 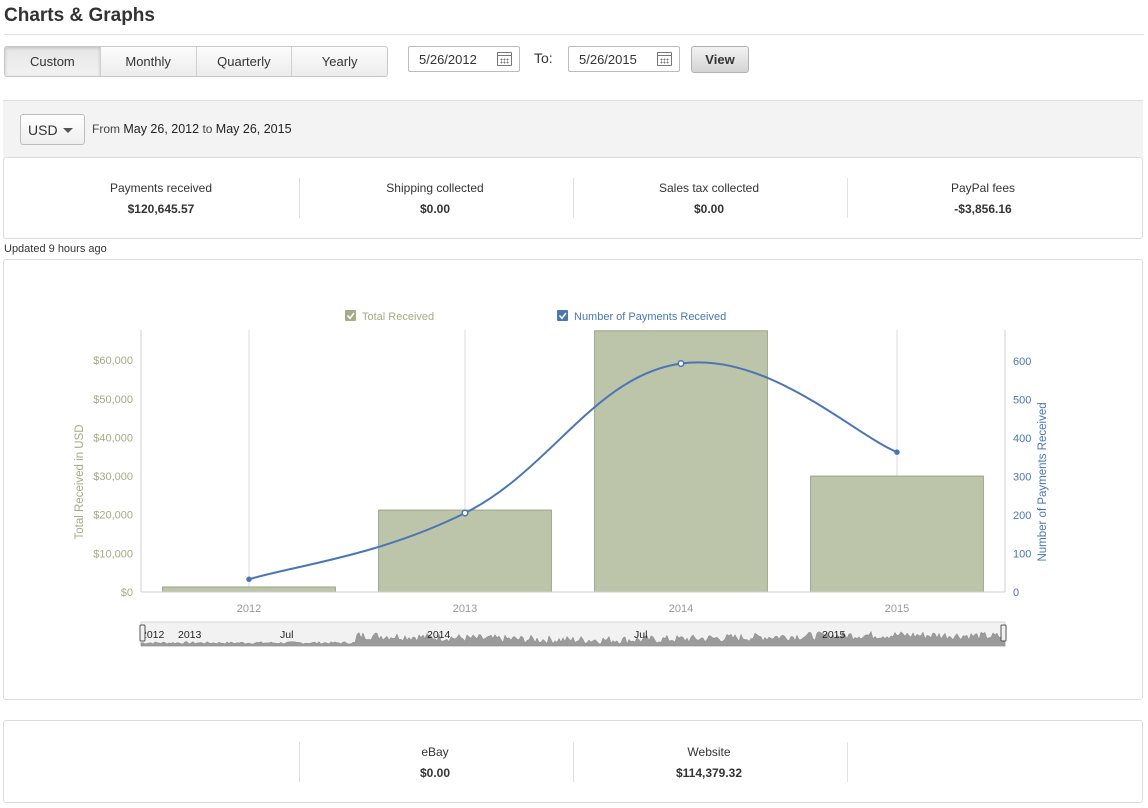 What do you see at coordinates (983, 209) in the screenshot?
I see `summary-value: -$3,856.16` at bounding box center [983, 209].